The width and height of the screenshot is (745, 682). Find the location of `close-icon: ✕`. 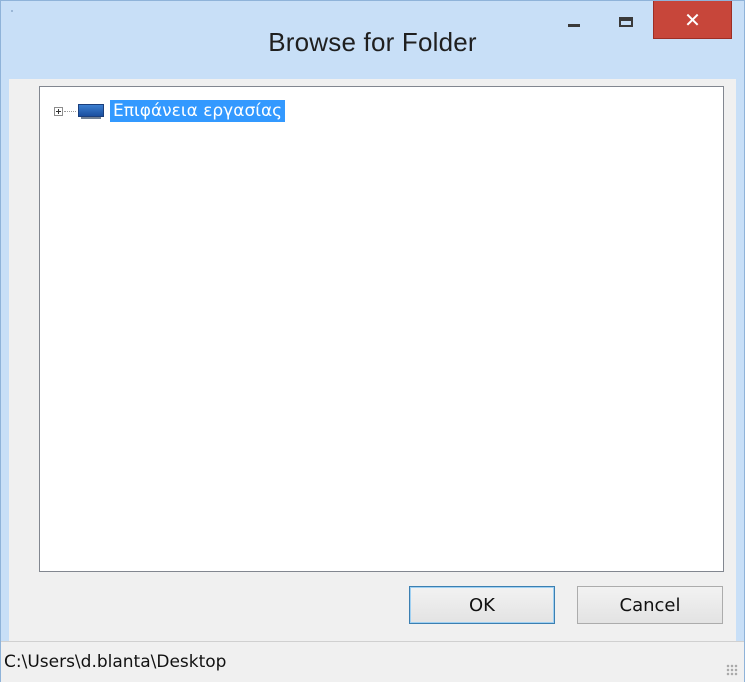

close-icon: ✕ is located at coordinates (692, 19).